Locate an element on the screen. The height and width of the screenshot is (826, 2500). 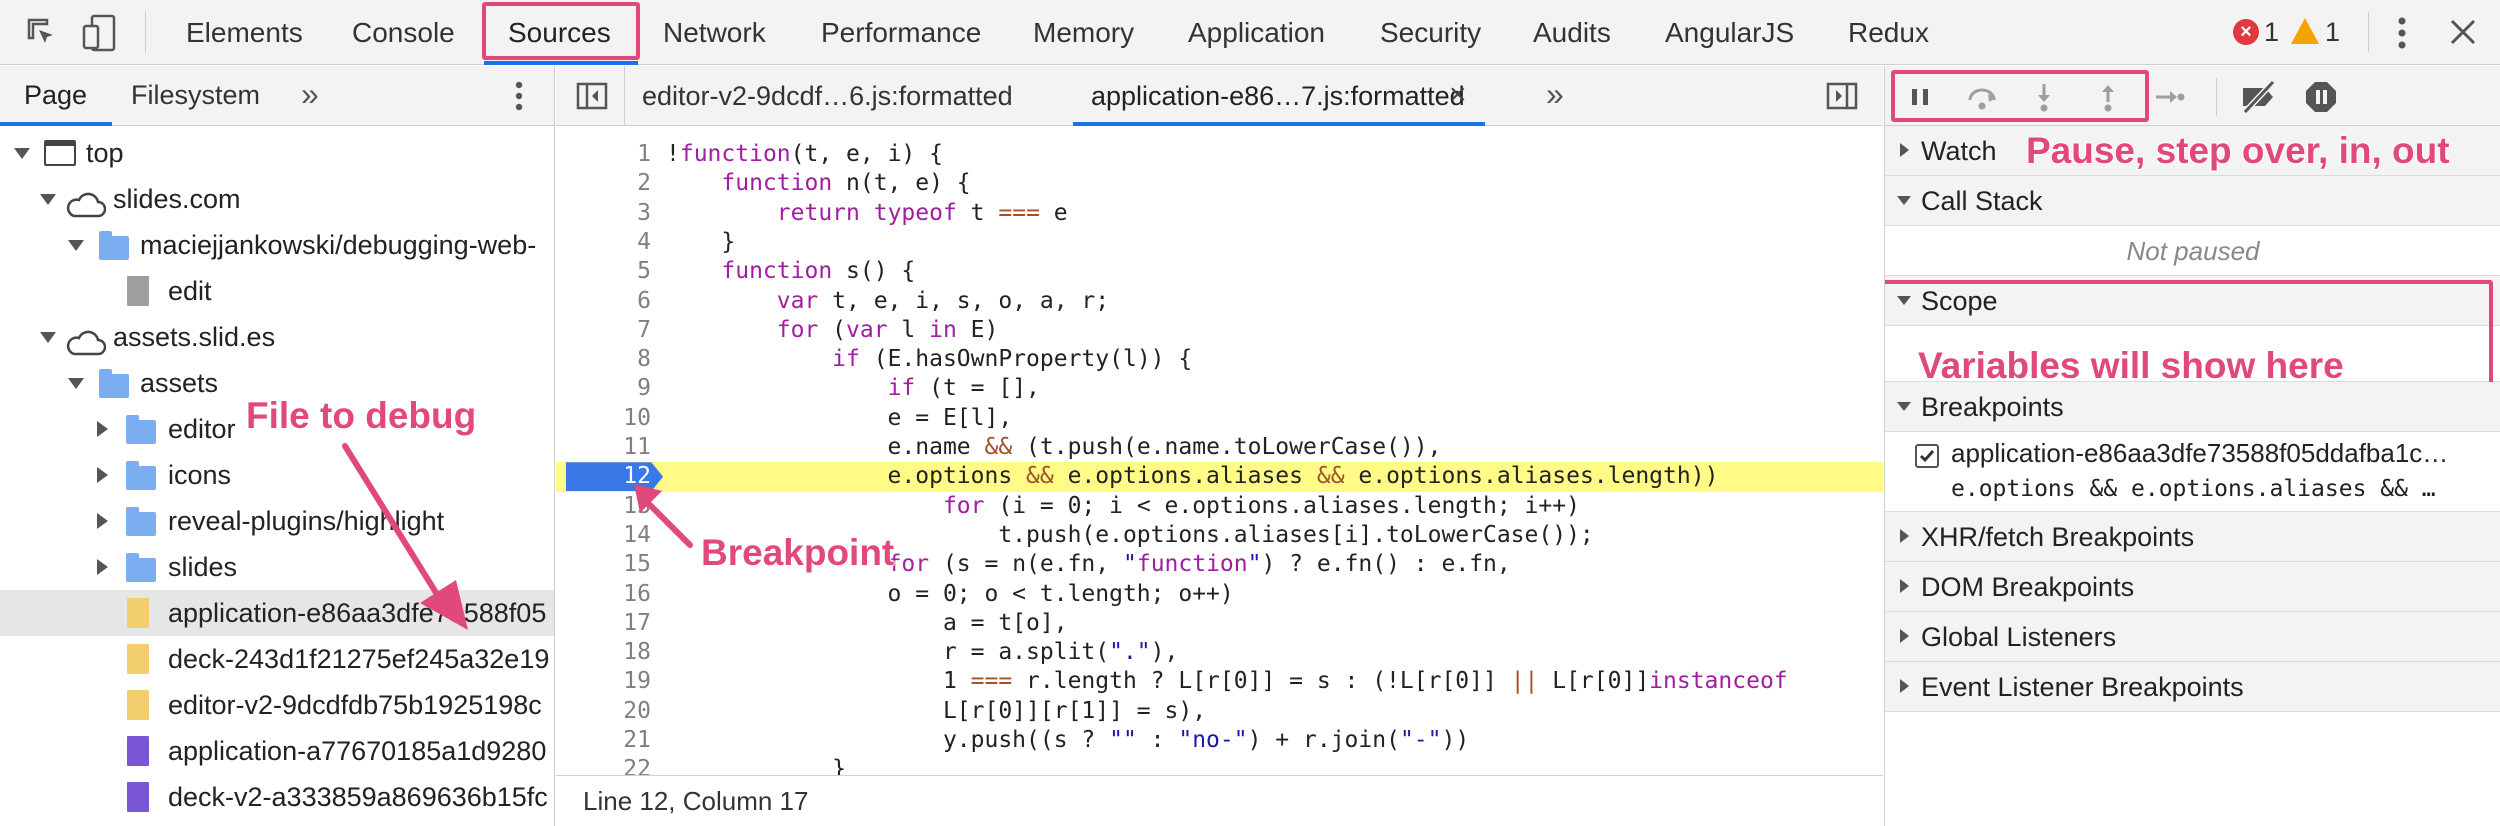
line-number: 13 is located at coordinates (603, 506).